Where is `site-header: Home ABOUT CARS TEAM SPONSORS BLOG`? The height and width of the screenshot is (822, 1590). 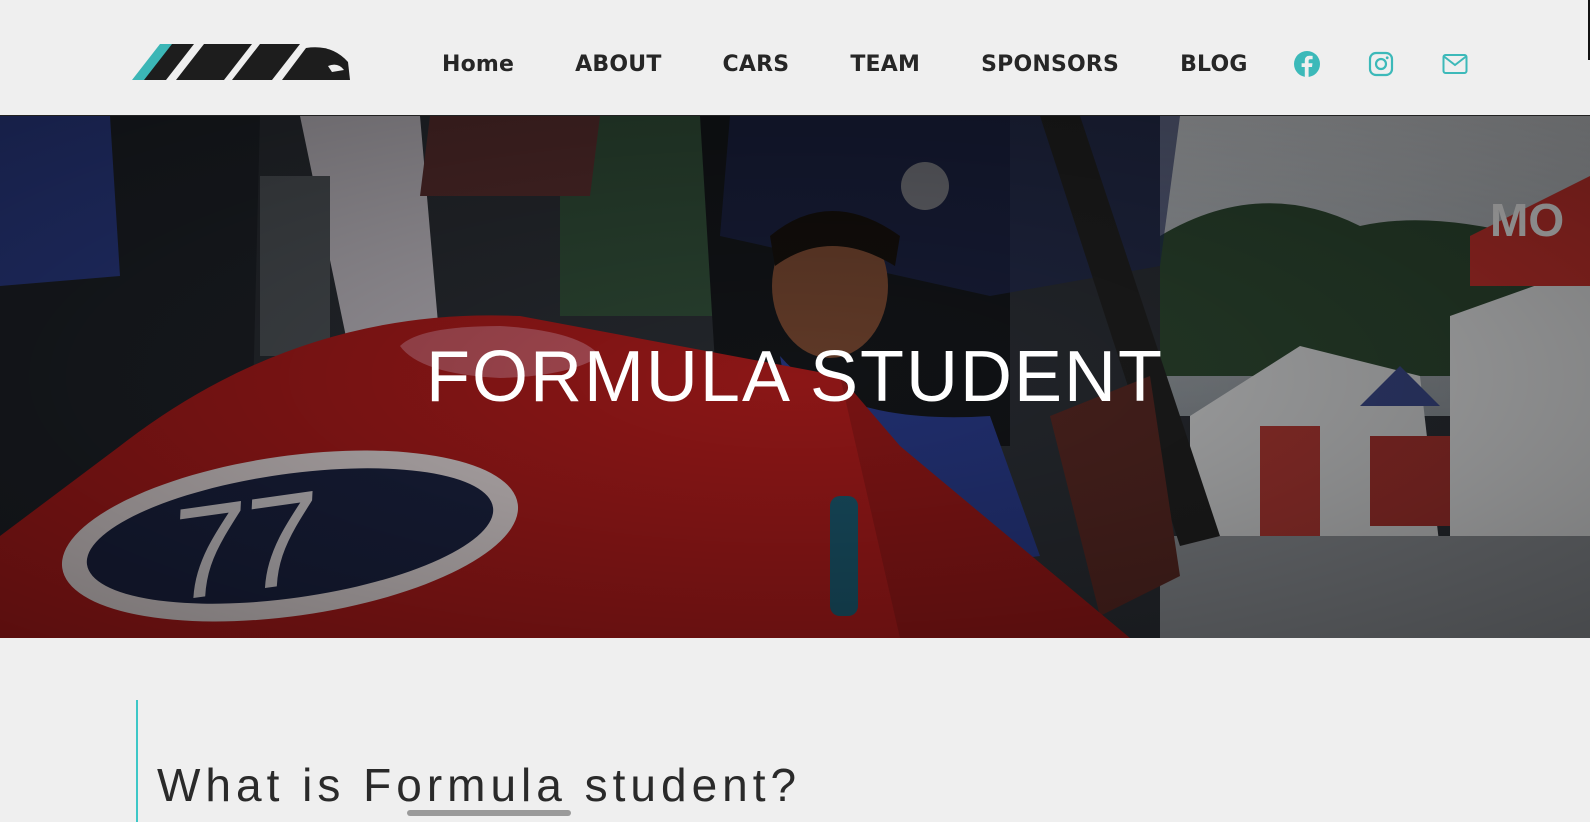
site-header: Home ABOUT CARS TEAM SPONSORS BLOG is located at coordinates (795, 58).